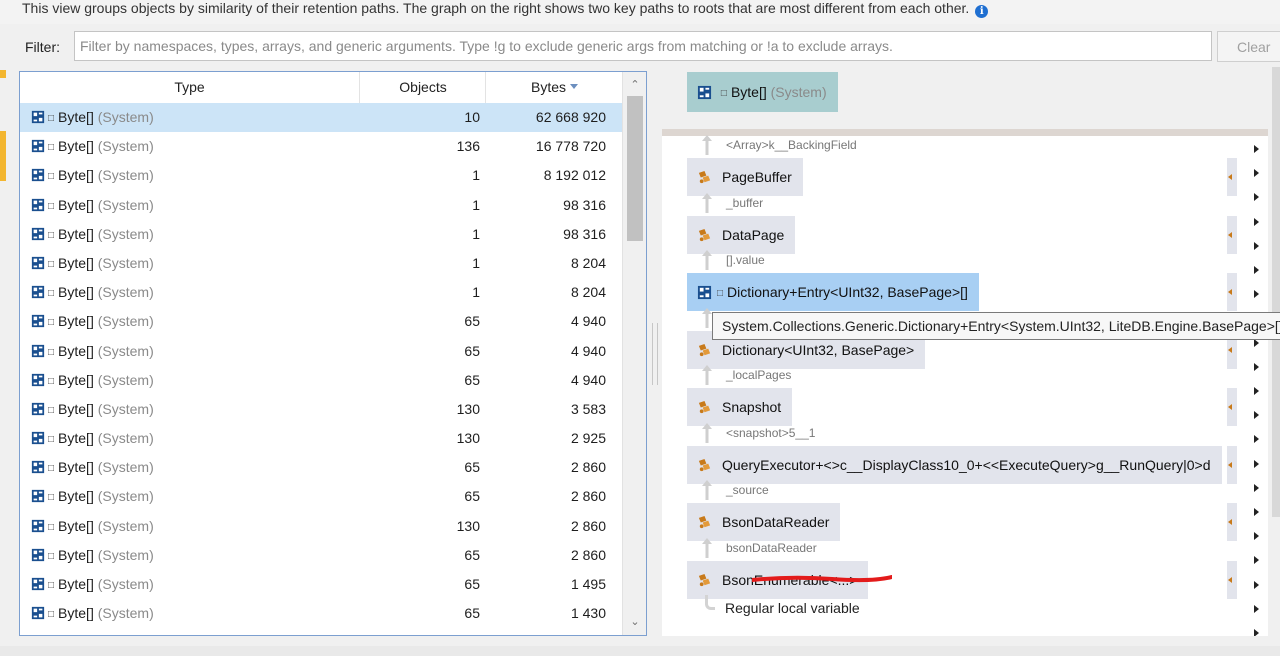 The image size is (1280, 656). Describe the element at coordinates (745, 260) in the screenshot. I see `edge-label: [].value` at that location.